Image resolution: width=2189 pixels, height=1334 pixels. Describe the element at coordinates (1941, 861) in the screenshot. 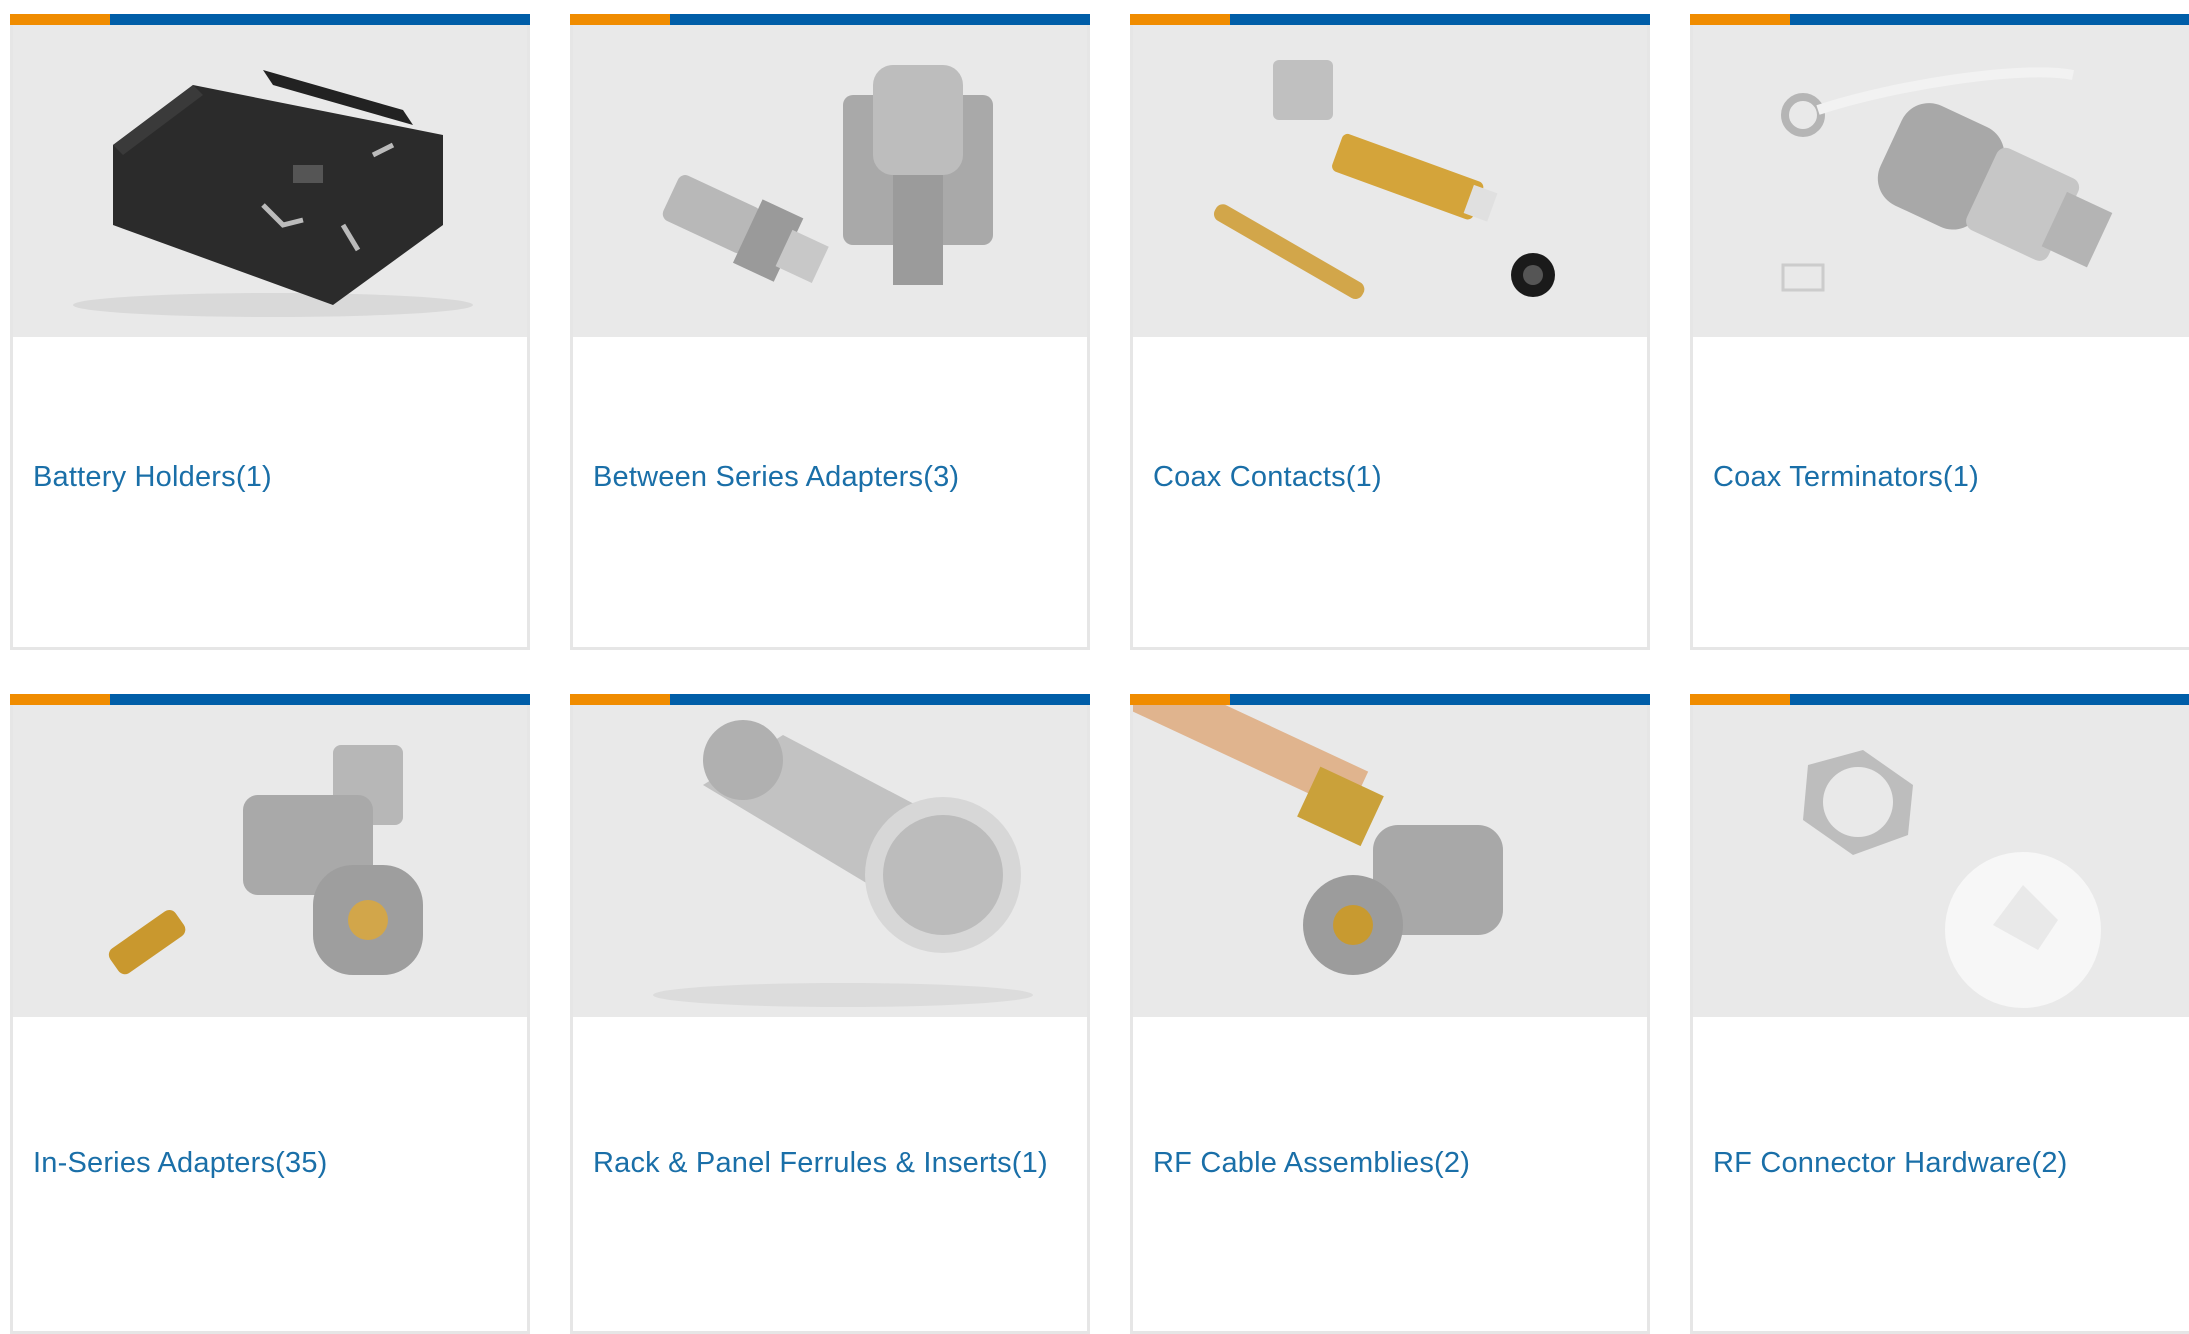

I see `connector-hardware-icon` at that location.